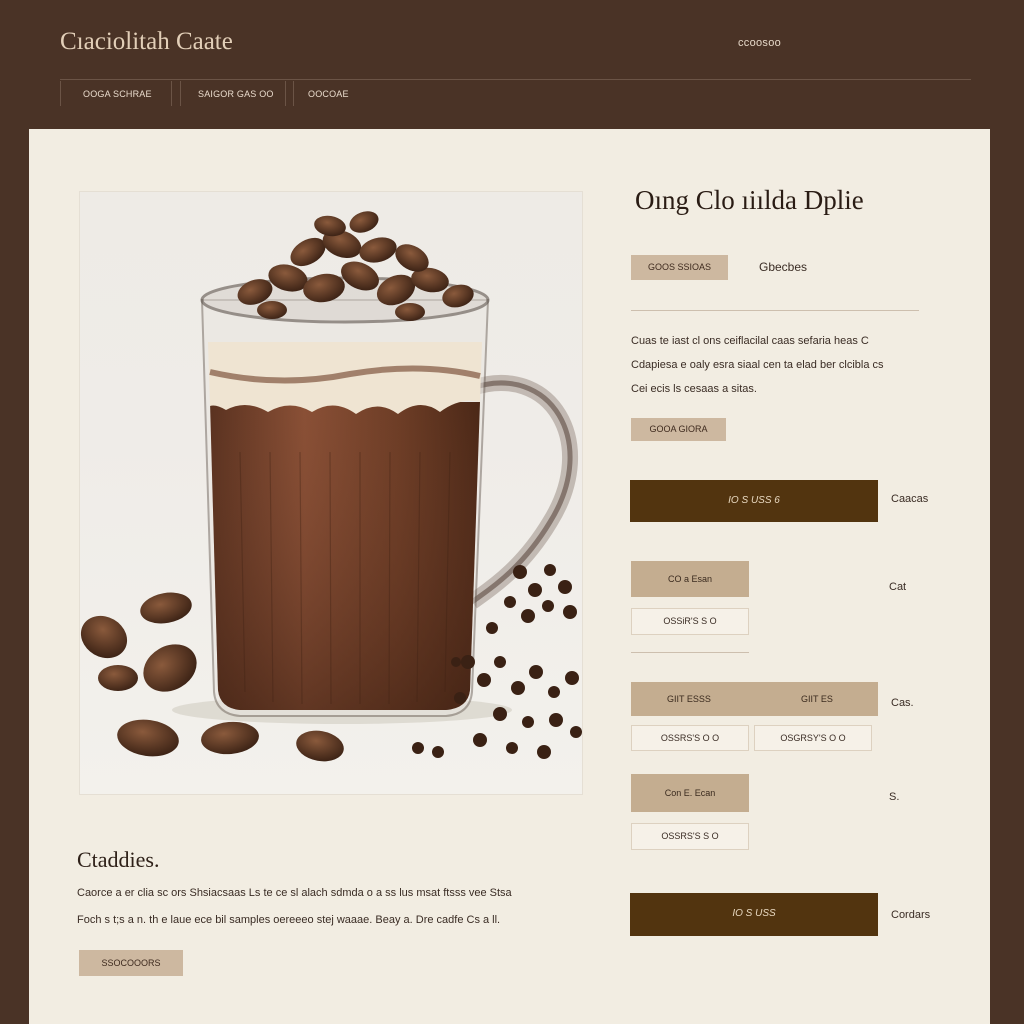 This screenshot has height=1024, width=1024. Describe the element at coordinates (894, 797) in the screenshot. I see `option-3-side-label: S.` at that location.